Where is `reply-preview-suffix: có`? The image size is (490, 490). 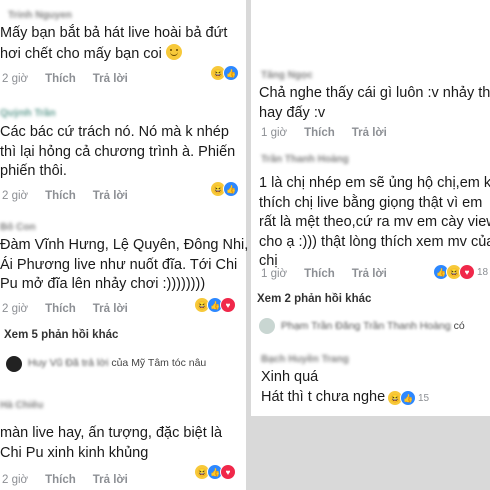
reply-preview-suffix: có is located at coordinates (459, 326).